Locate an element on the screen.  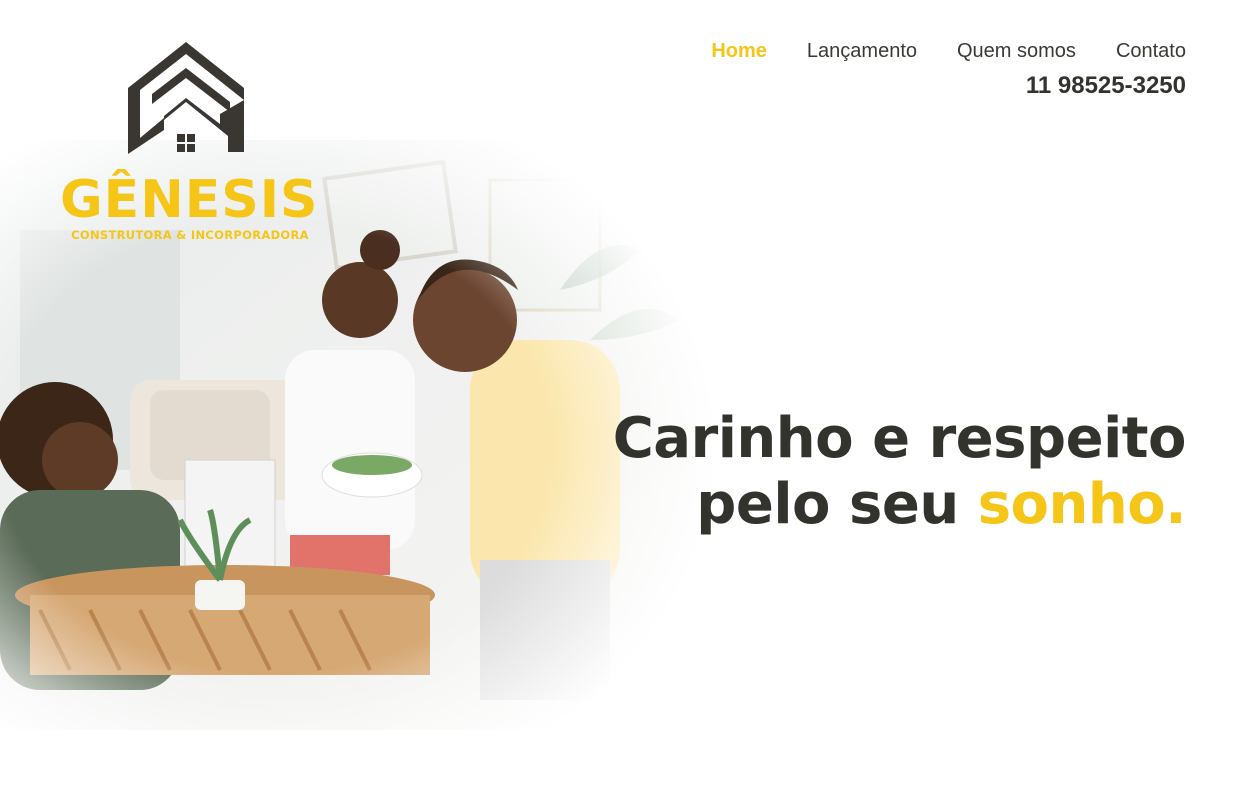
nav-item-lancamento: Lançamento is located at coordinates (862, 51).